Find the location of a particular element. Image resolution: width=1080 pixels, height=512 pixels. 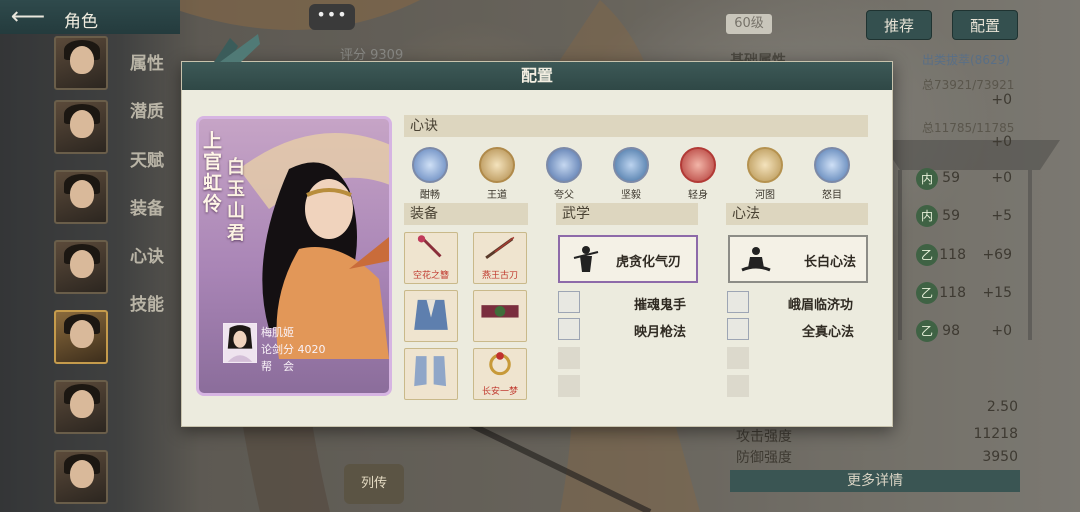

arena-score-value: 4020 is located at coordinates (311, 349).